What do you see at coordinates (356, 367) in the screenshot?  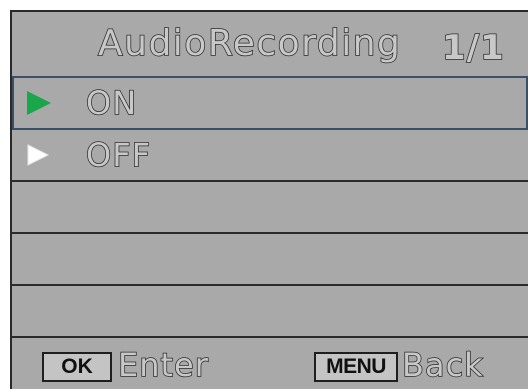 I see `menu-key-button: MENU` at bounding box center [356, 367].